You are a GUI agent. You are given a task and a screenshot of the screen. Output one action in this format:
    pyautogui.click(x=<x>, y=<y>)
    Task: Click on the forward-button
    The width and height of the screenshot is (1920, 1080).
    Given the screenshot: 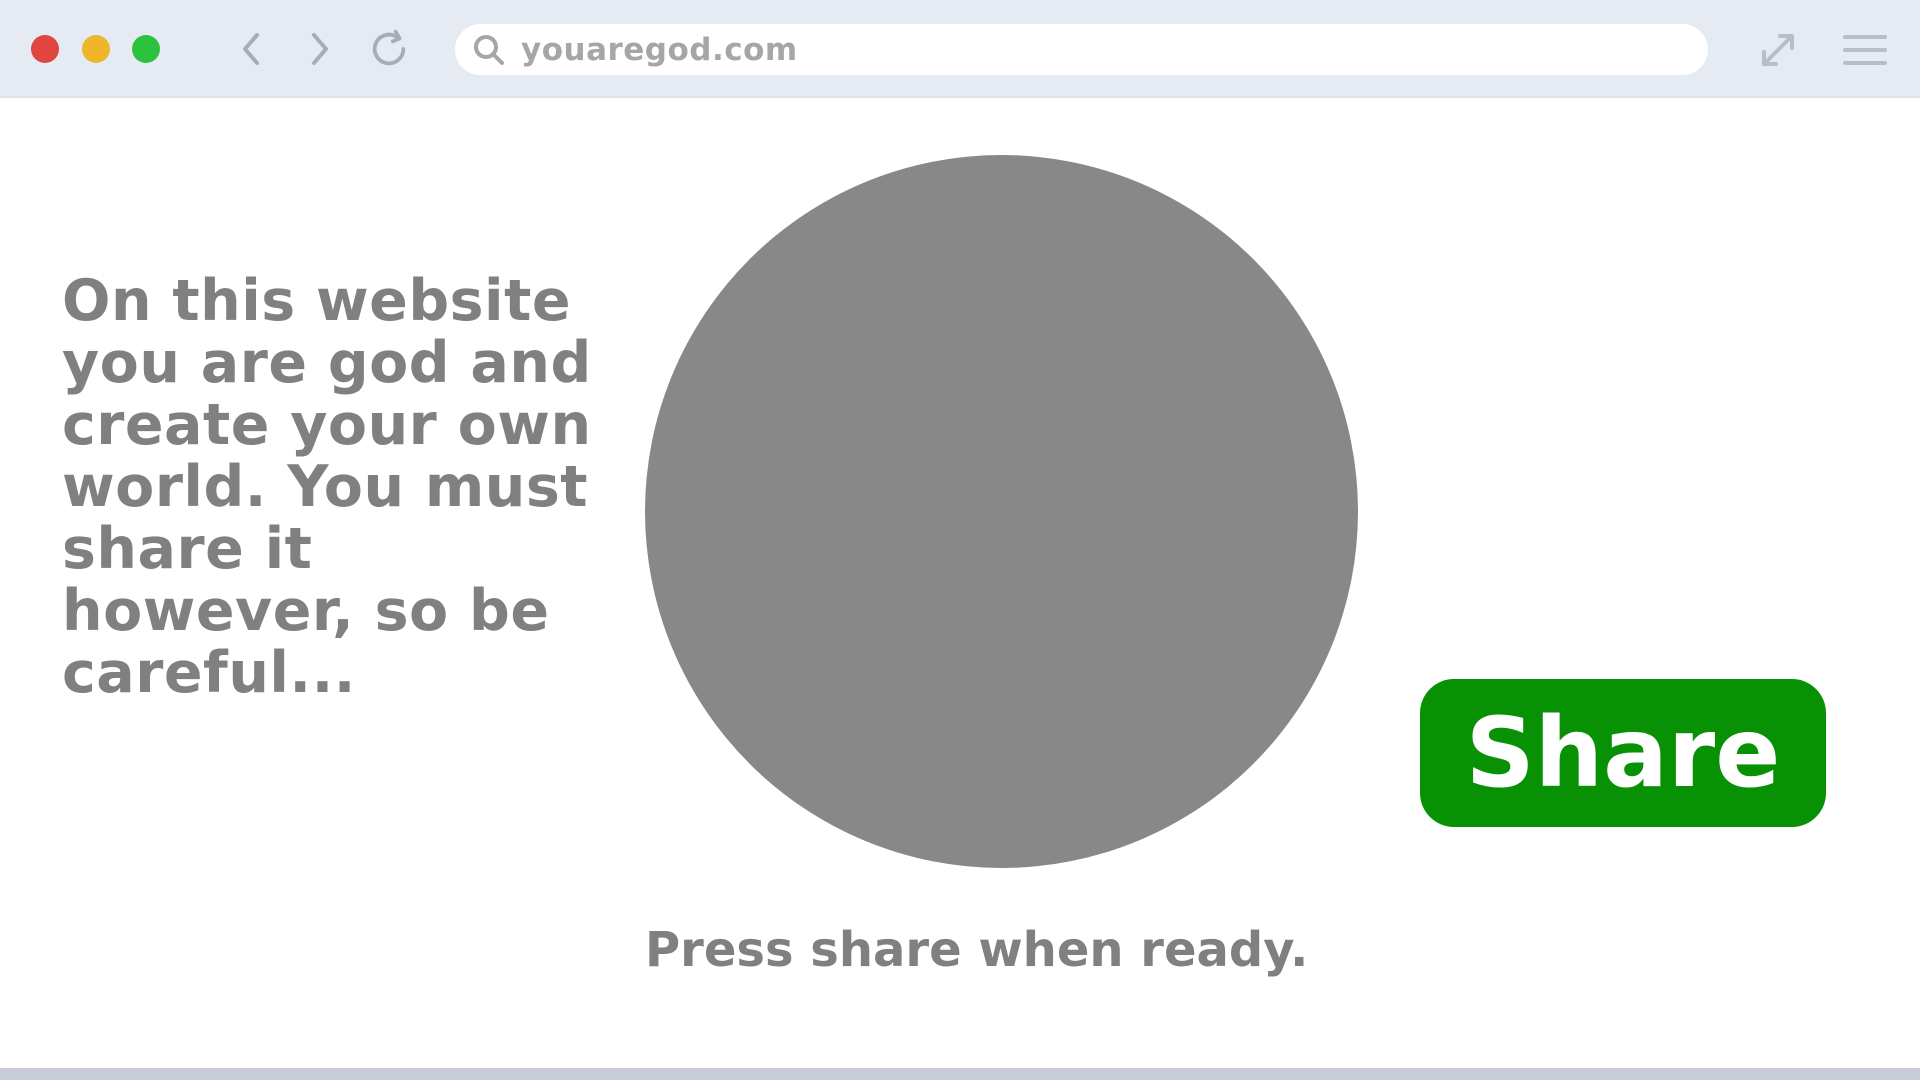 What is the action you would take?
    pyautogui.click(x=319, y=49)
    